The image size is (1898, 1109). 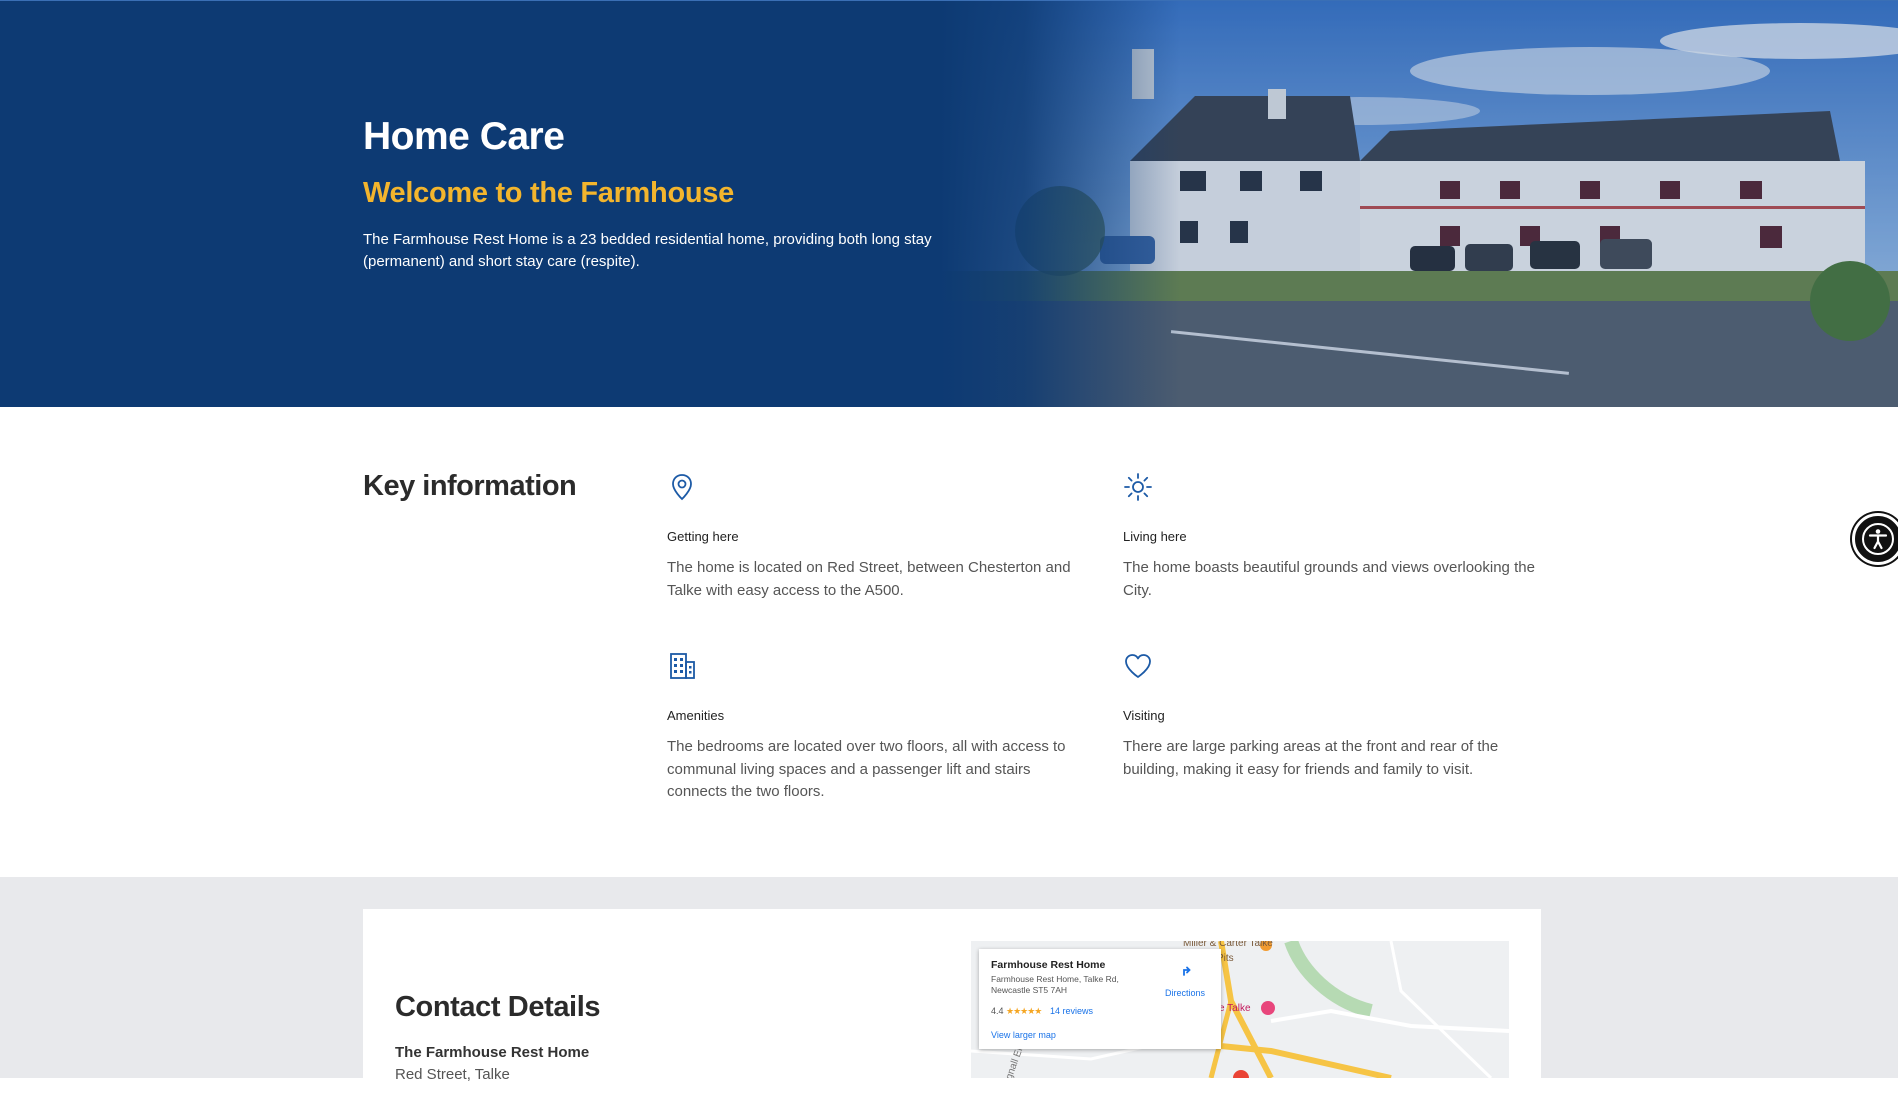 What do you see at coordinates (470, 486) in the screenshot?
I see `key-information-heading: Key information` at bounding box center [470, 486].